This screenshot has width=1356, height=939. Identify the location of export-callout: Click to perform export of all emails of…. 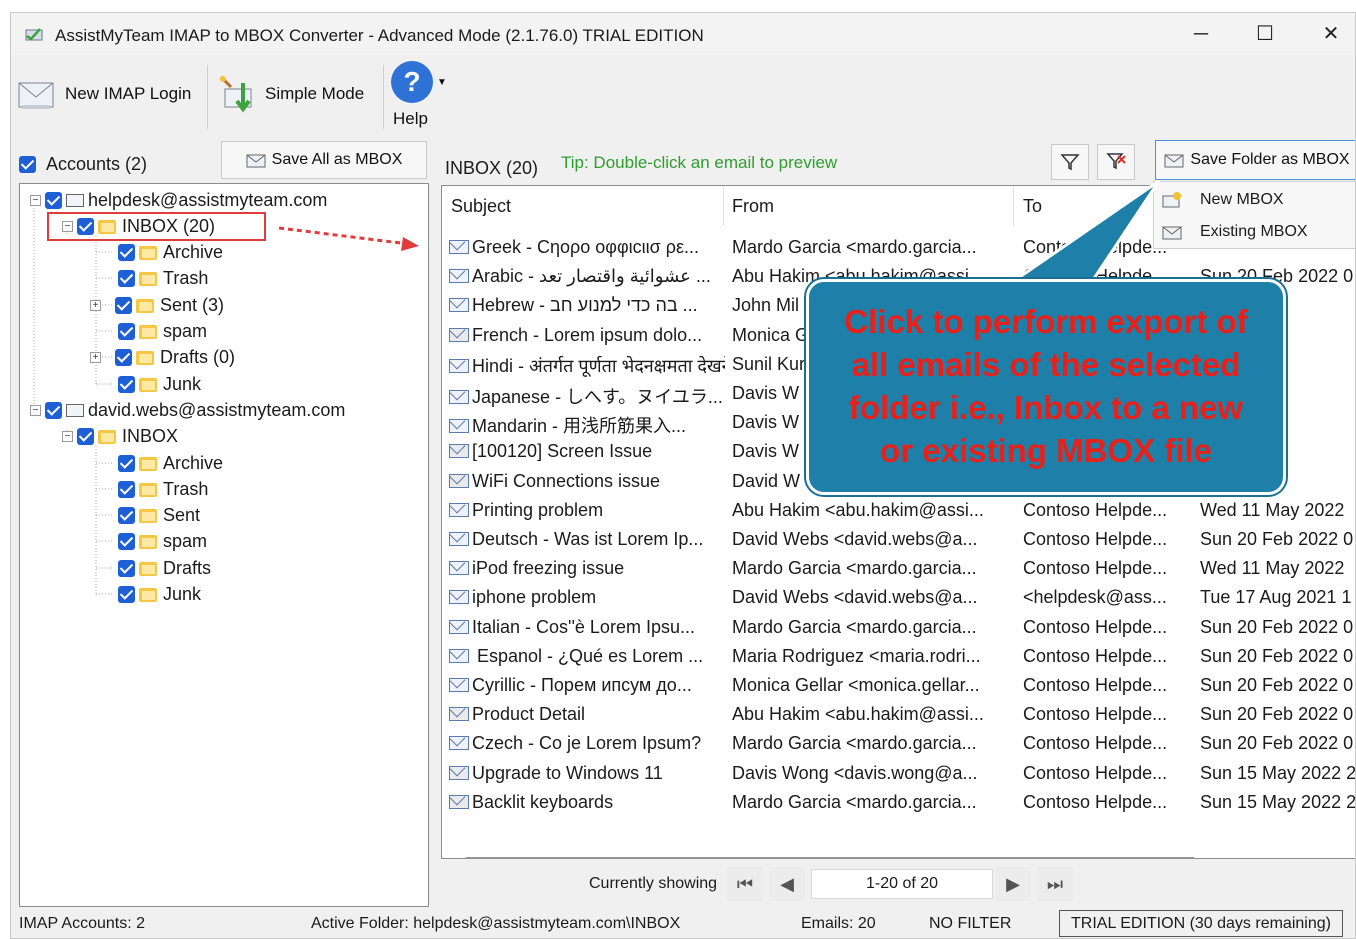
(1046, 387).